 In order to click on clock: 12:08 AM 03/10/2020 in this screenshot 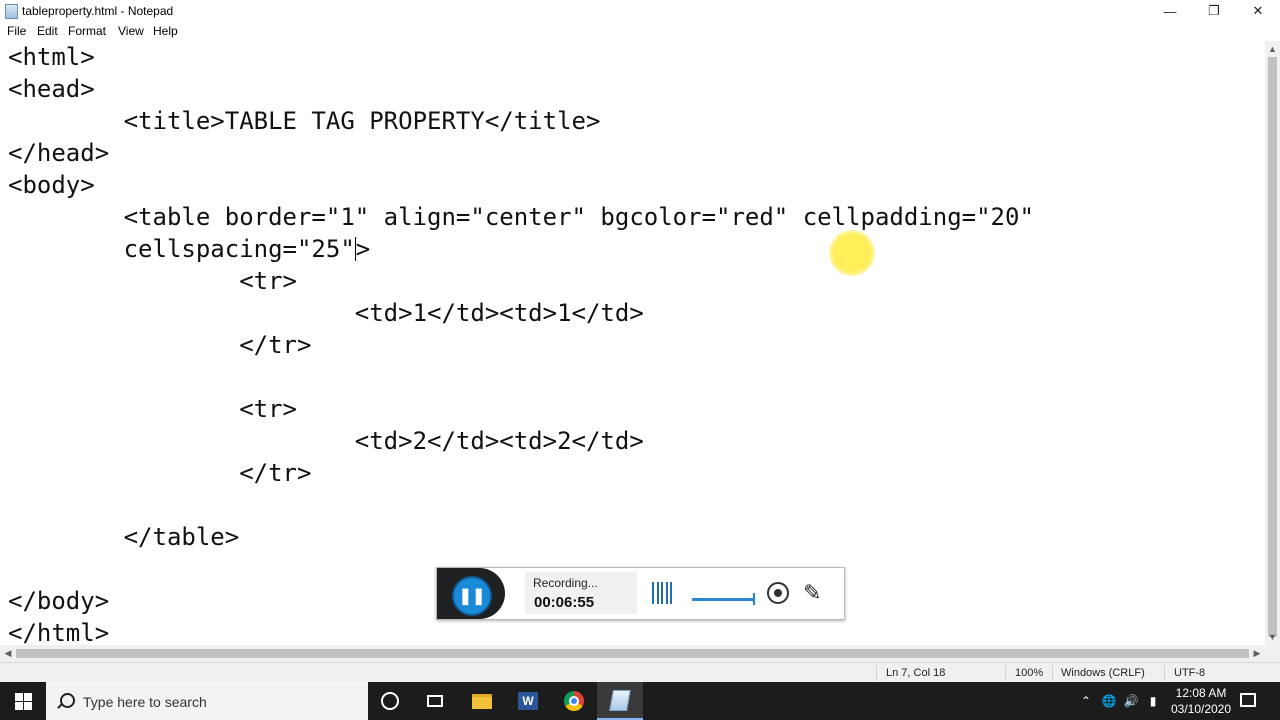, I will do `click(1201, 701)`.